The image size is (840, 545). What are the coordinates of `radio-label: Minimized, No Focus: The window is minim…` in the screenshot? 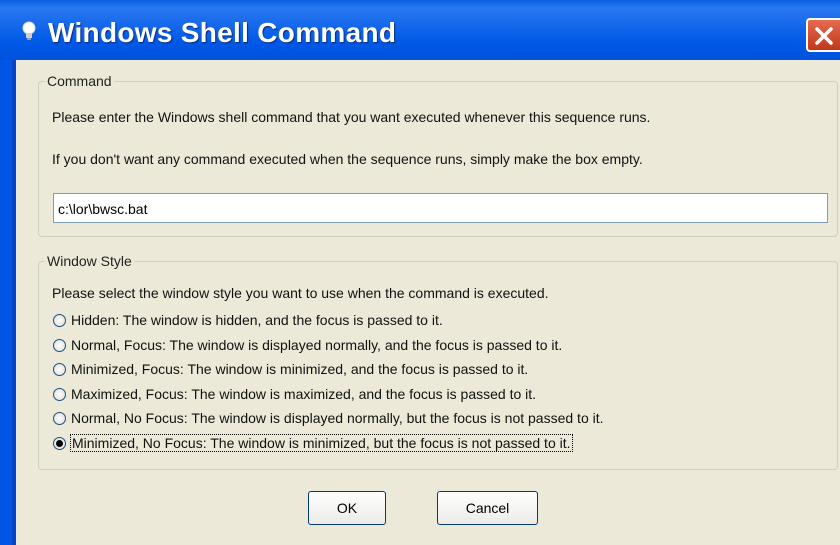 It's located at (321, 442).